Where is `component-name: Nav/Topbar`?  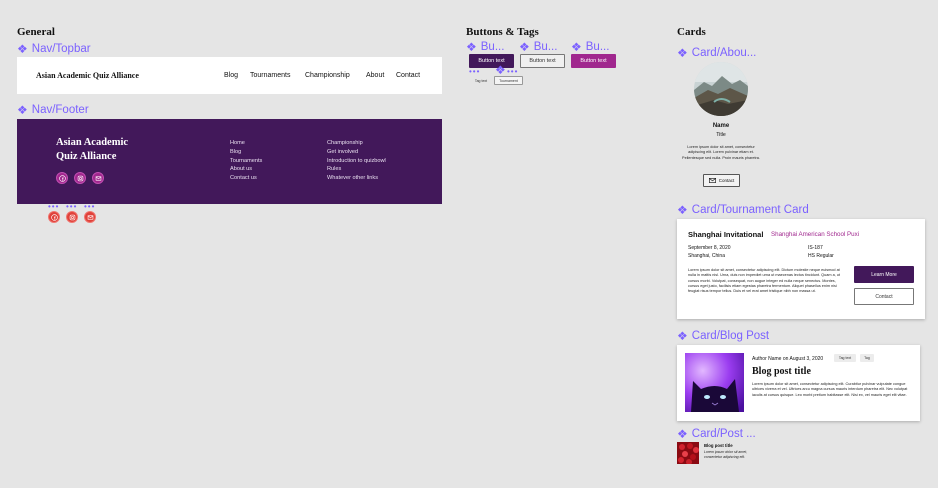
component-name: Nav/Topbar is located at coordinates (61, 49).